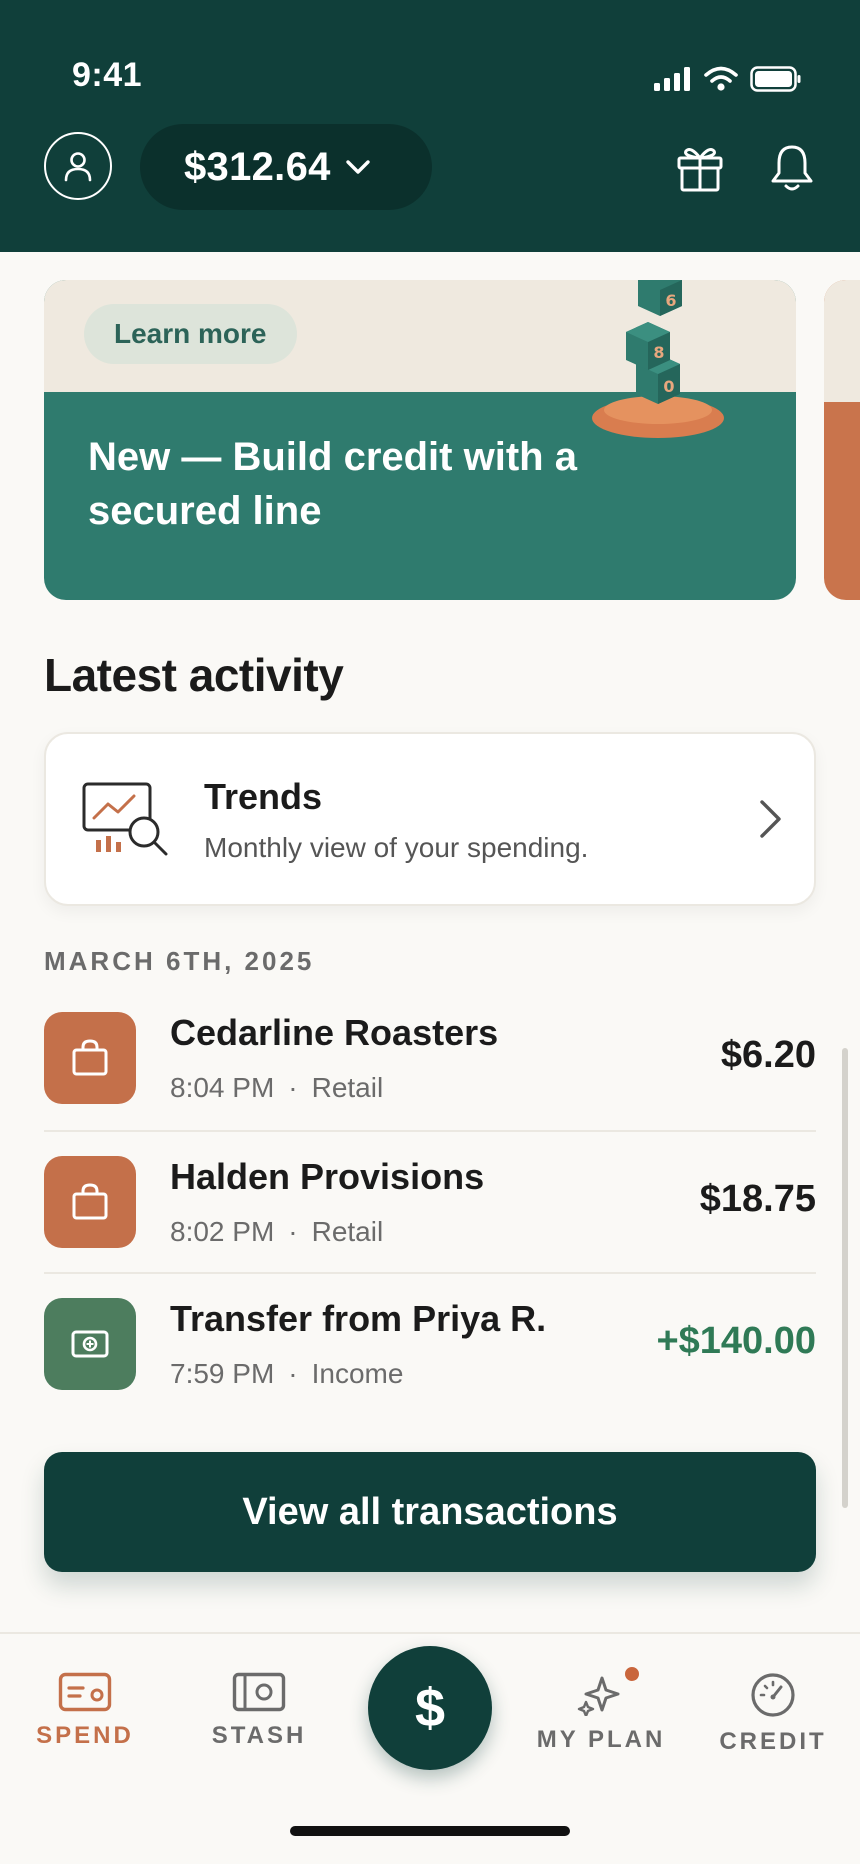  I want to click on next-promo-card, so click(842, 440).